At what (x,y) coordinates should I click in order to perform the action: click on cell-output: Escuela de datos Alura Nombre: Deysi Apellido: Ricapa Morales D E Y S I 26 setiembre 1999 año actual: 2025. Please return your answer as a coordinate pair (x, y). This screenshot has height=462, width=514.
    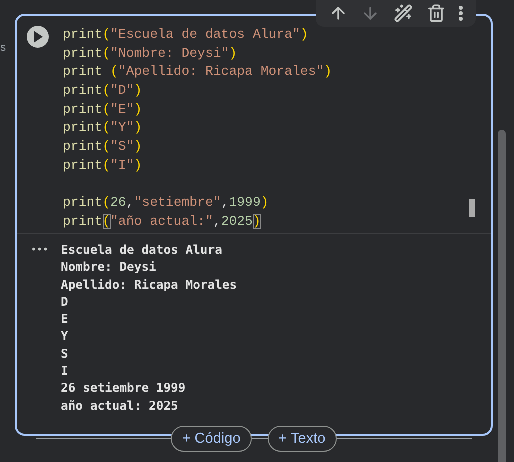
    Looking at the image, I should click on (149, 328).